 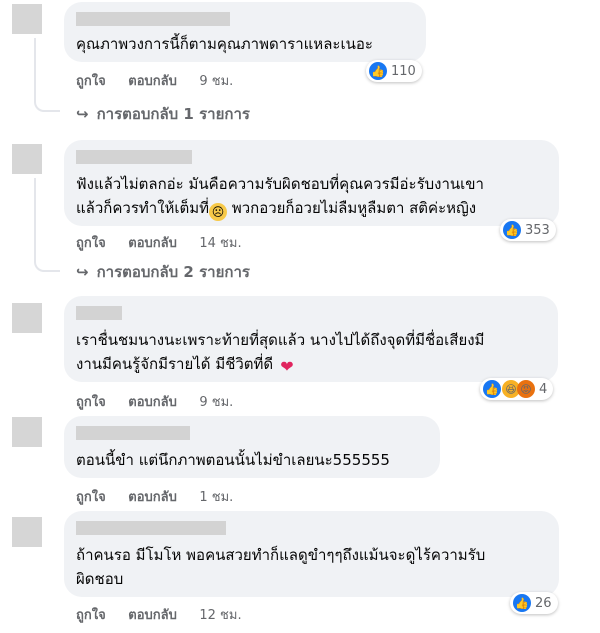 What do you see at coordinates (526, 389) in the screenshot?
I see `angry-face-icon: 😡` at bounding box center [526, 389].